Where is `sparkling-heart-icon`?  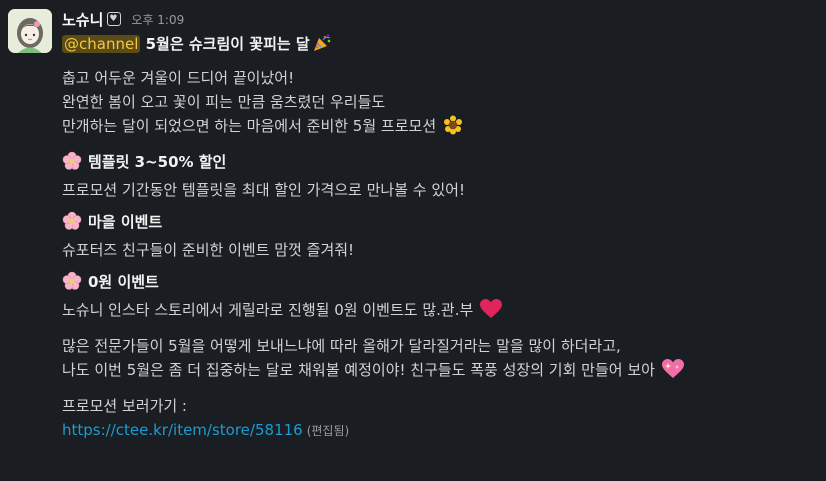
sparkling-heart-icon is located at coordinates (672, 372).